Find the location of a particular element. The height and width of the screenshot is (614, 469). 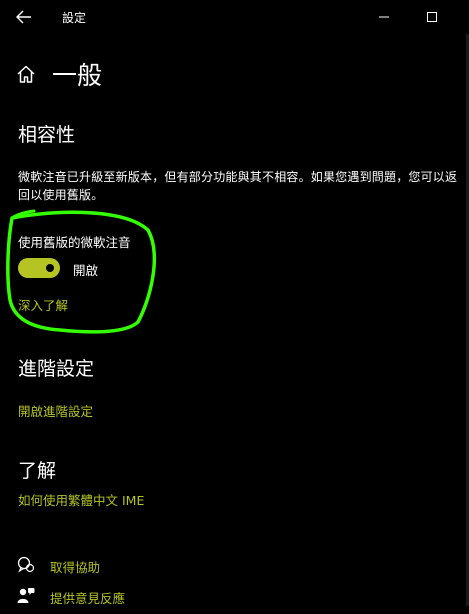

back-button is located at coordinates (24, 17).